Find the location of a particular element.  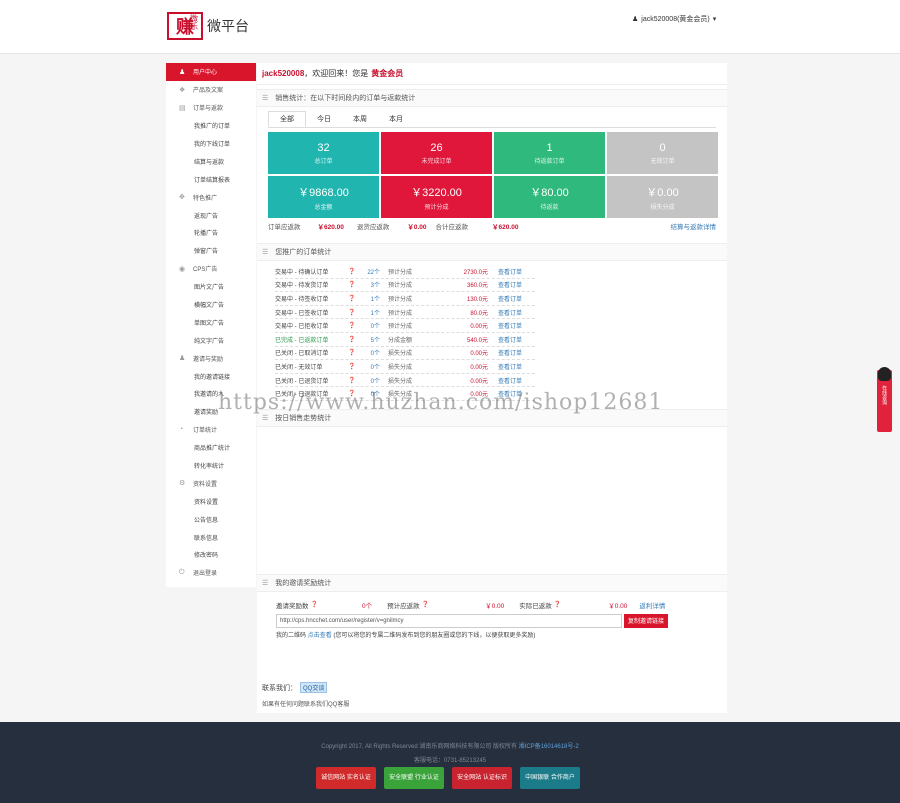

sidebar-item-label: 转化率统计 is located at coordinates (209, 467).